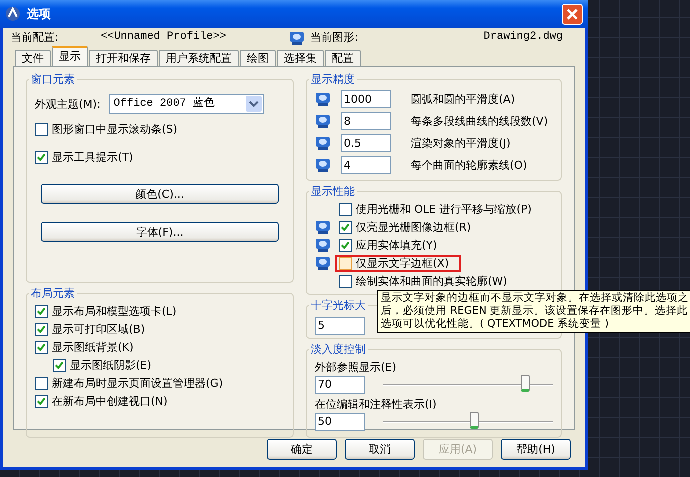 This screenshot has height=477, width=690. Describe the element at coordinates (533, 312) in the screenshot. I see `tooltip: 显示文字对象的边框而不显示文字对象。在选择或清除此选项之后，必须使用 REGEN 更新显示。该设置保存在图形中。选择此选项可以优化性能。( QTEXTMODE 系统变量 )` at that location.